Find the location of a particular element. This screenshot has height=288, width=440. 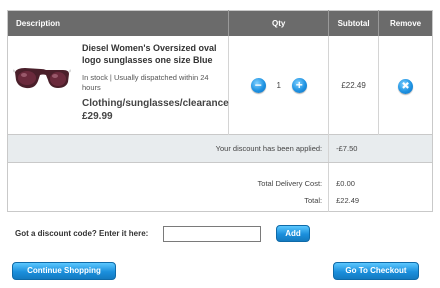

delivery-label: Total Delivery Cost: is located at coordinates (290, 183).